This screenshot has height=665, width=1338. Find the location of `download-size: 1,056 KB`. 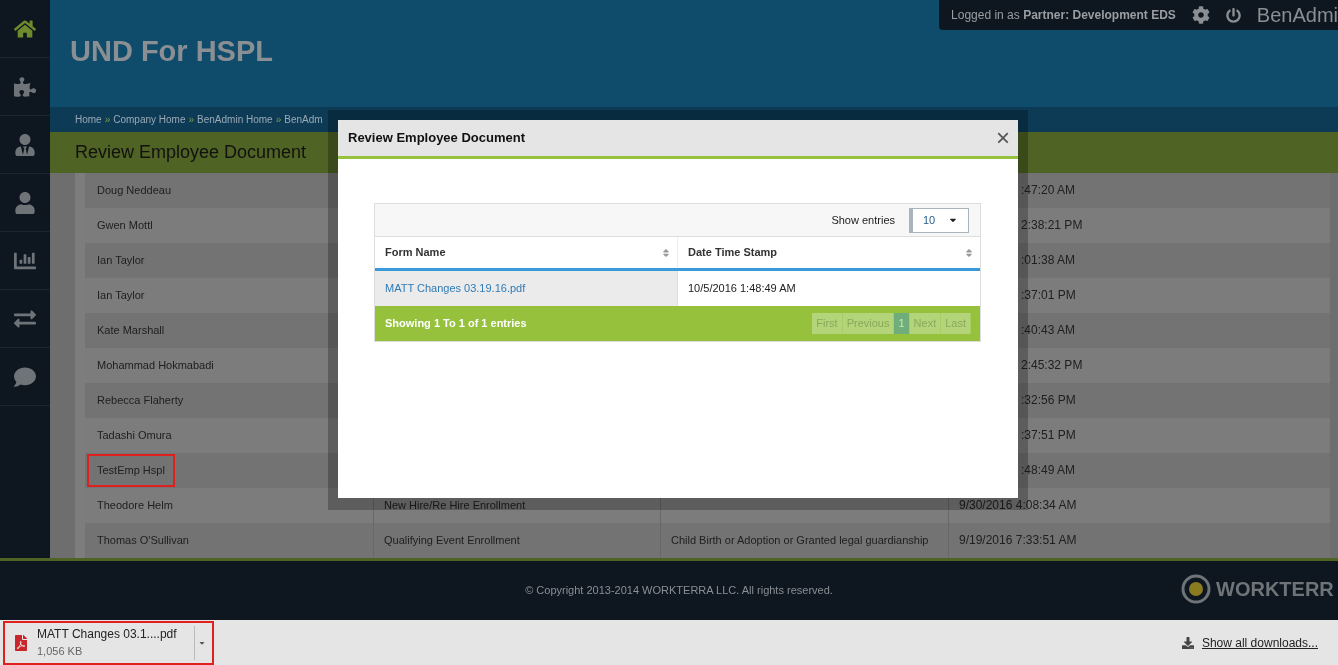

download-size: 1,056 KB is located at coordinates (60, 652).